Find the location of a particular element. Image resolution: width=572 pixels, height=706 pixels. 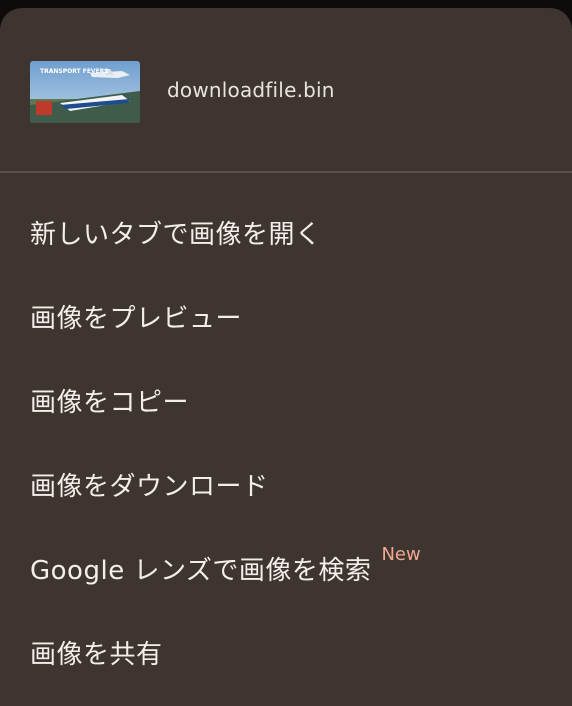

image-filename: downloadfile.bin is located at coordinates (251, 90).